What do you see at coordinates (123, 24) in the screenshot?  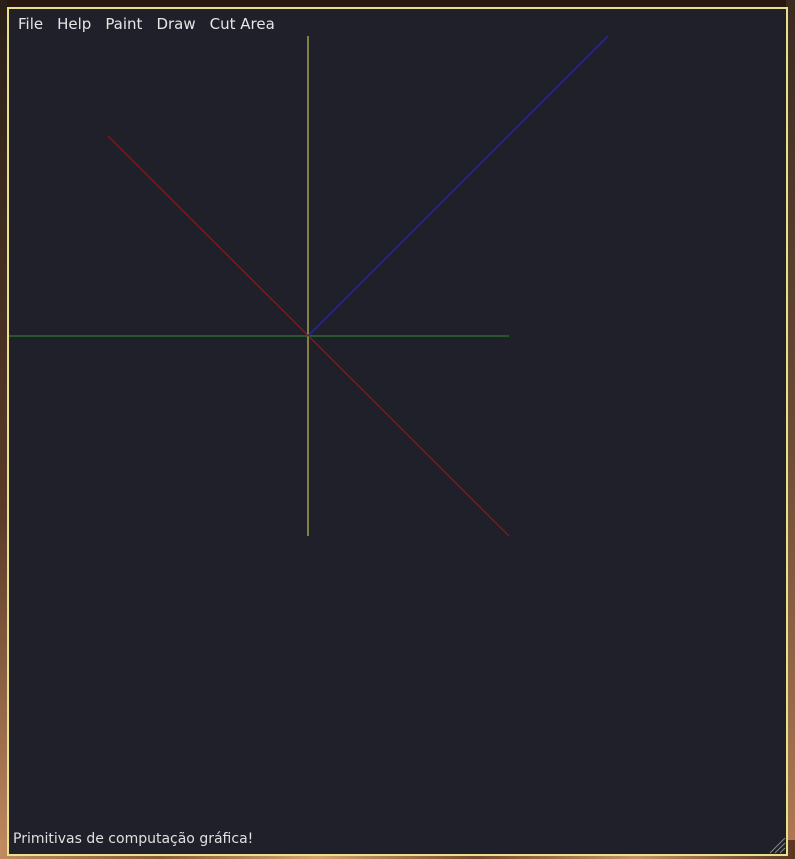 I see `menu-paint: Paint` at bounding box center [123, 24].